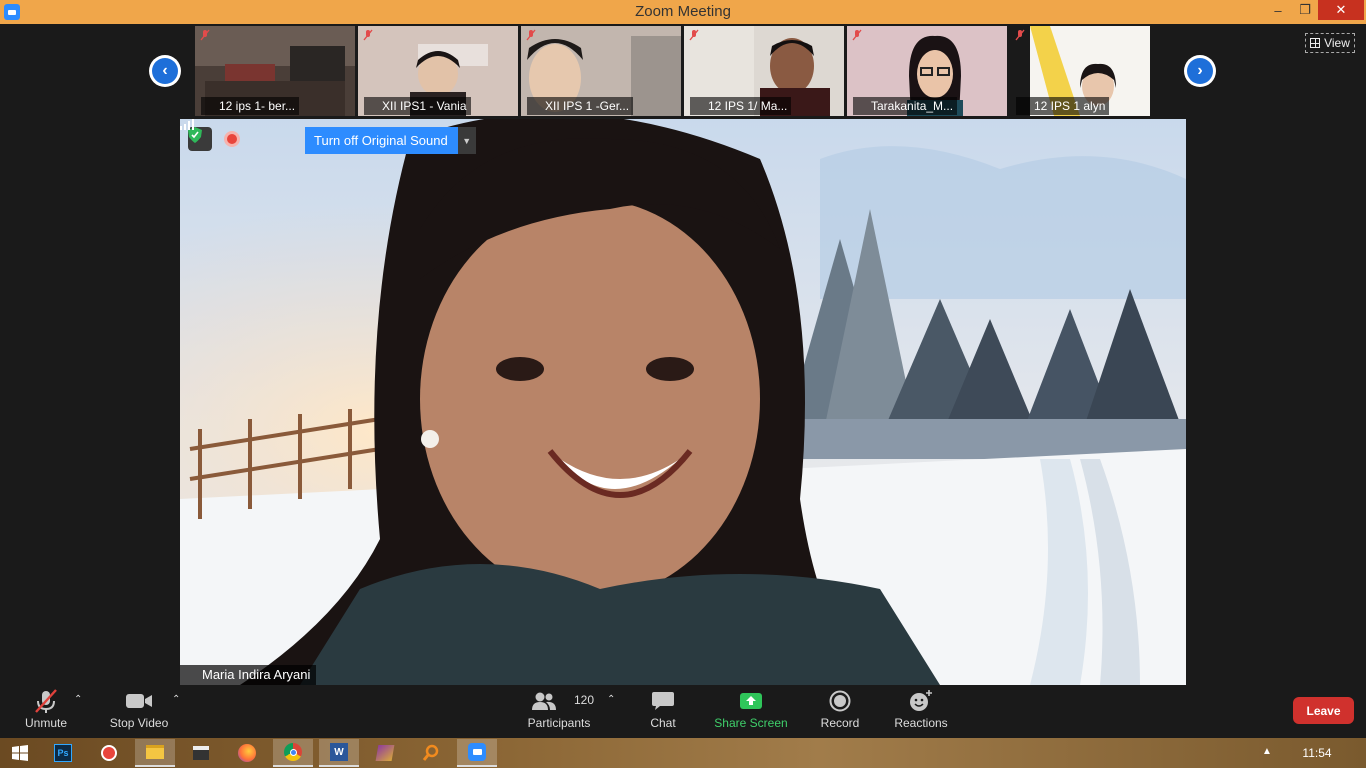  Describe the element at coordinates (1267, 751) in the screenshot. I see `show-hidden-icons-caret: ▲` at that location.